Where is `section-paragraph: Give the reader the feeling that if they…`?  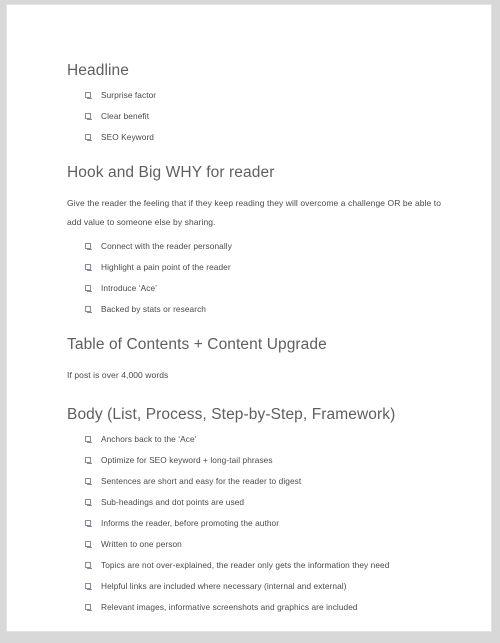 section-paragraph: Give the reader the feeling that if they… is located at coordinates (254, 212).